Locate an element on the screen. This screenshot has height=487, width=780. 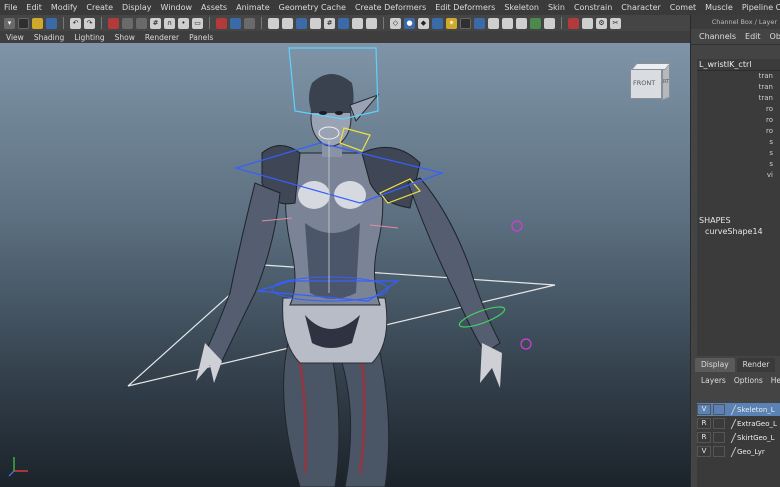
layer-menu-help: Help is located at coordinates (775, 380).